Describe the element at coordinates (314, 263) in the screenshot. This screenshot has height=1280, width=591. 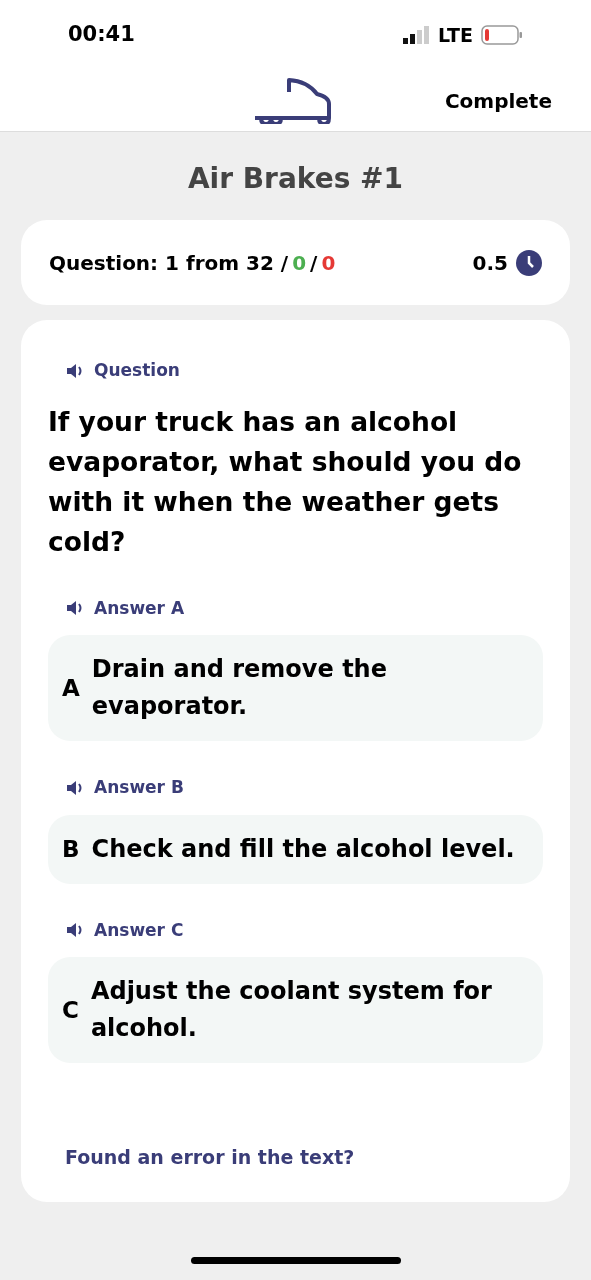
I see `score-text: /` at that location.